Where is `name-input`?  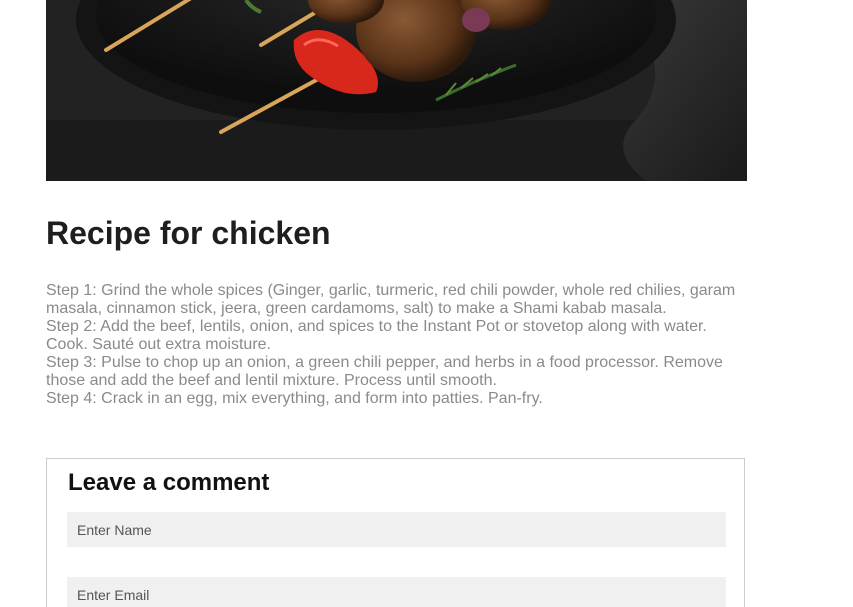
name-input is located at coordinates (396, 529).